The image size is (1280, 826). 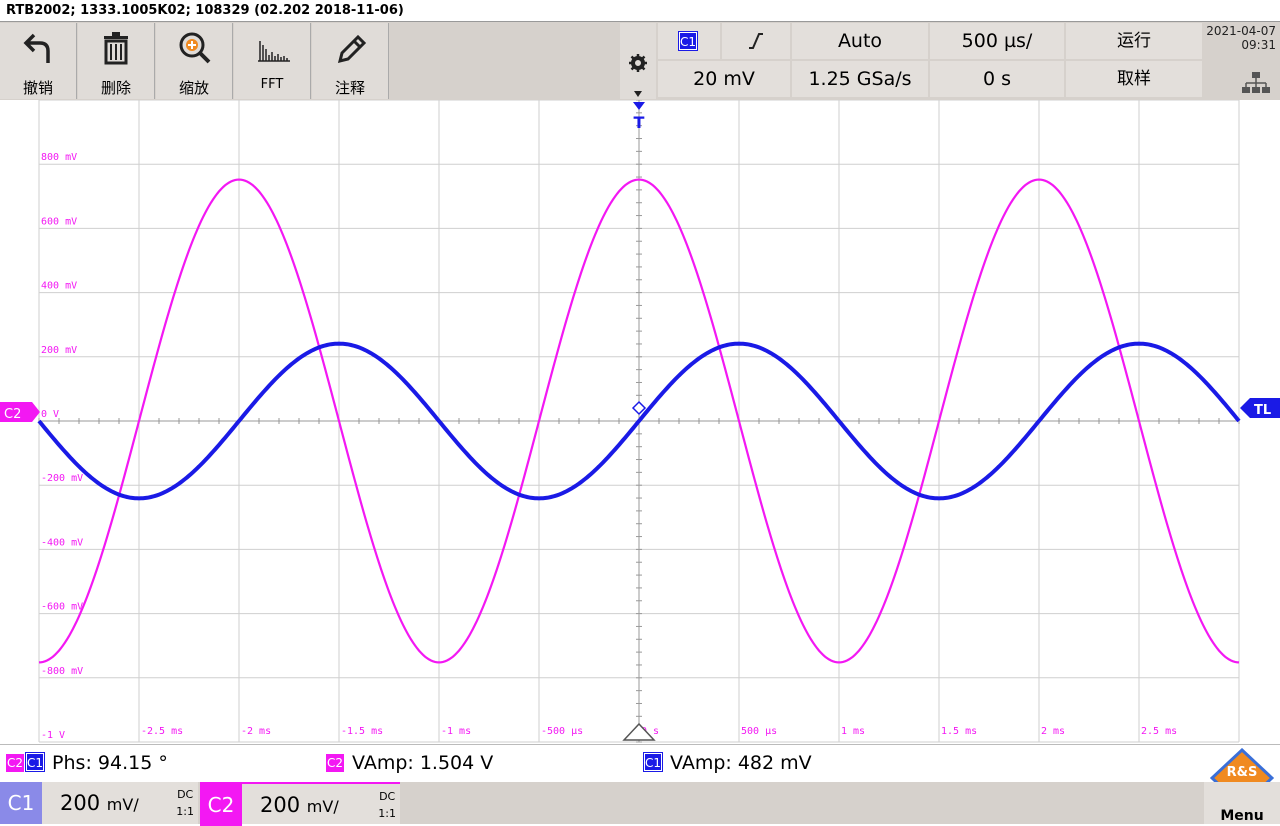 What do you see at coordinates (1256, 82) in the screenshot?
I see `network-icon` at bounding box center [1256, 82].